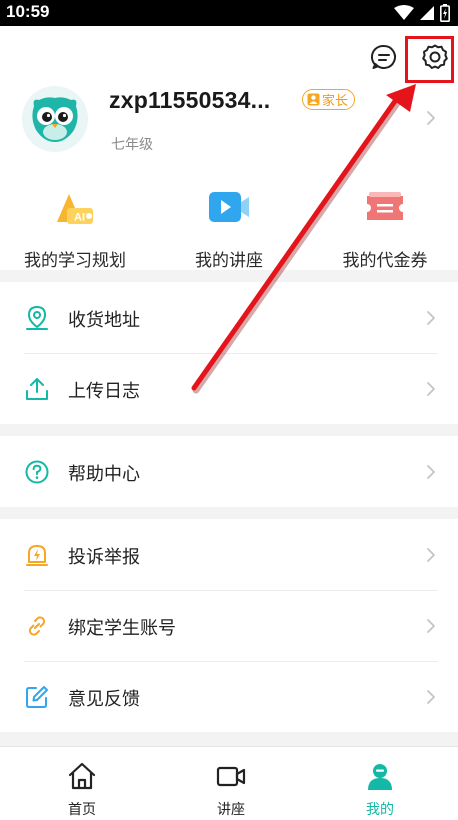  What do you see at coordinates (229, 318) in the screenshot?
I see `menu-item-shipping-address: 收货地址` at bounding box center [229, 318].